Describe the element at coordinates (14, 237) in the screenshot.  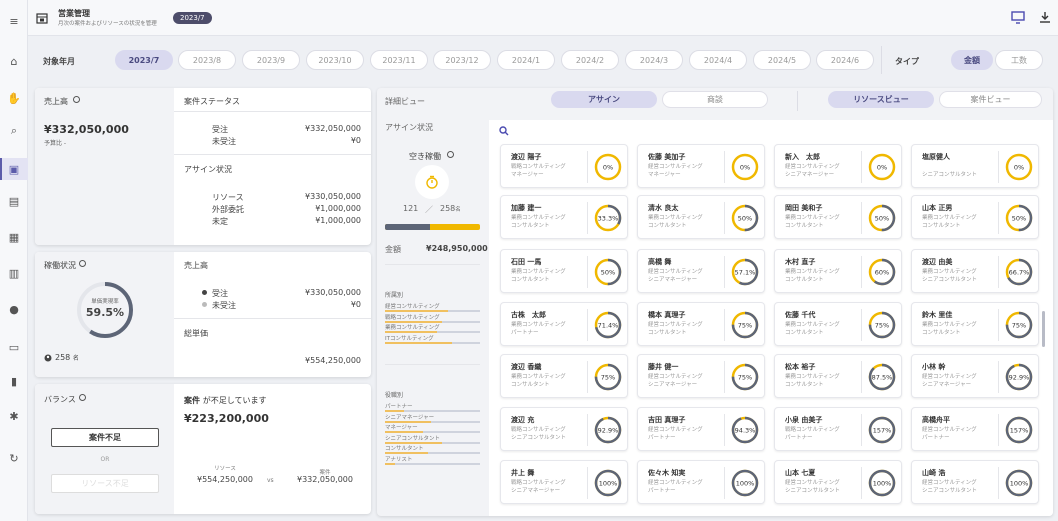
I see `sidebar-item-building: ▦` at that location.